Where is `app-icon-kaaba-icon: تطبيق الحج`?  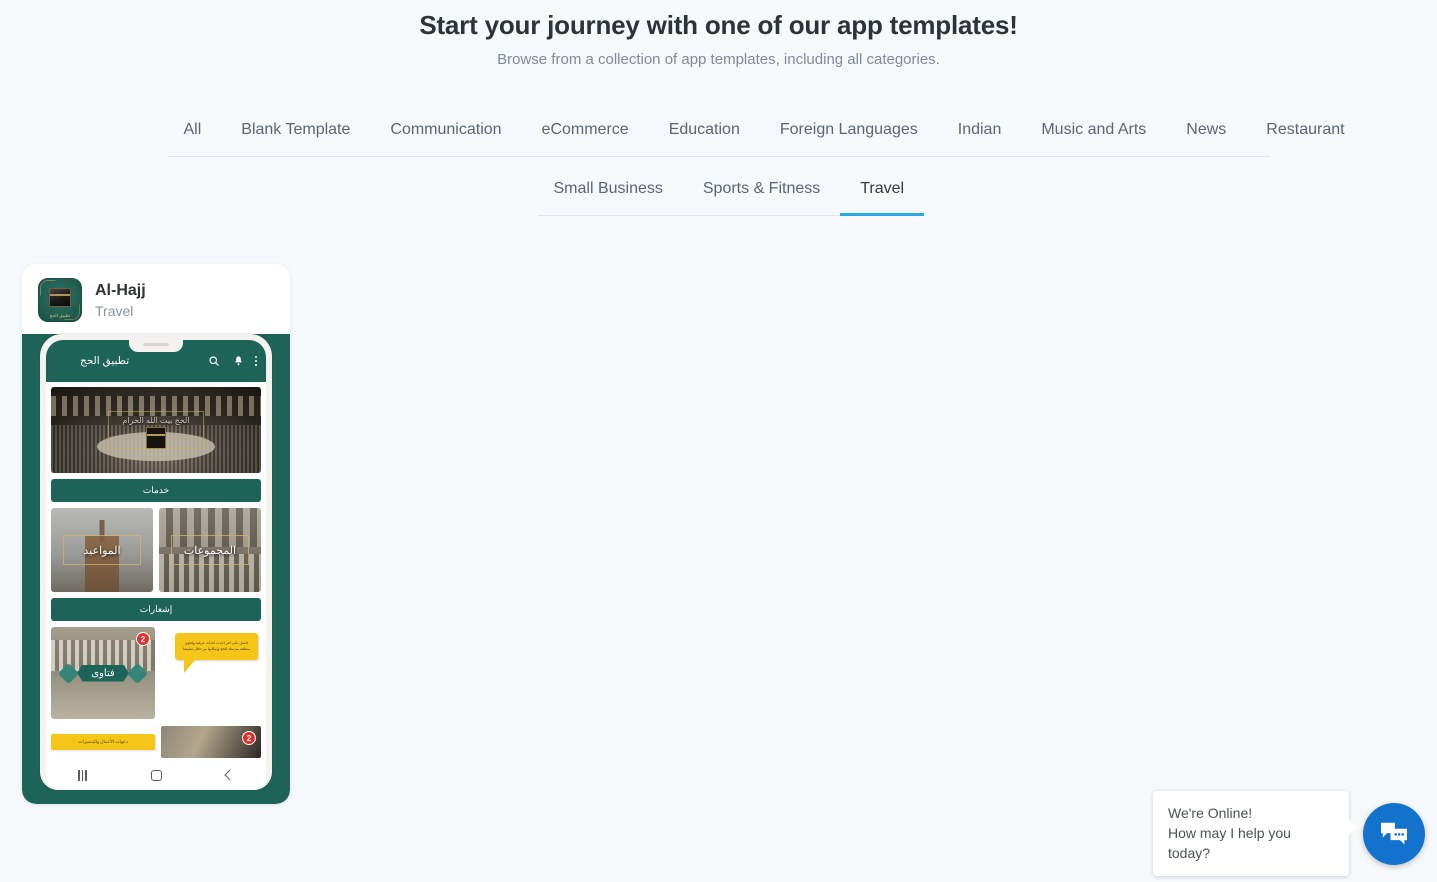
app-icon-kaaba-icon: تطبيق الحج is located at coordinates (60, 300).